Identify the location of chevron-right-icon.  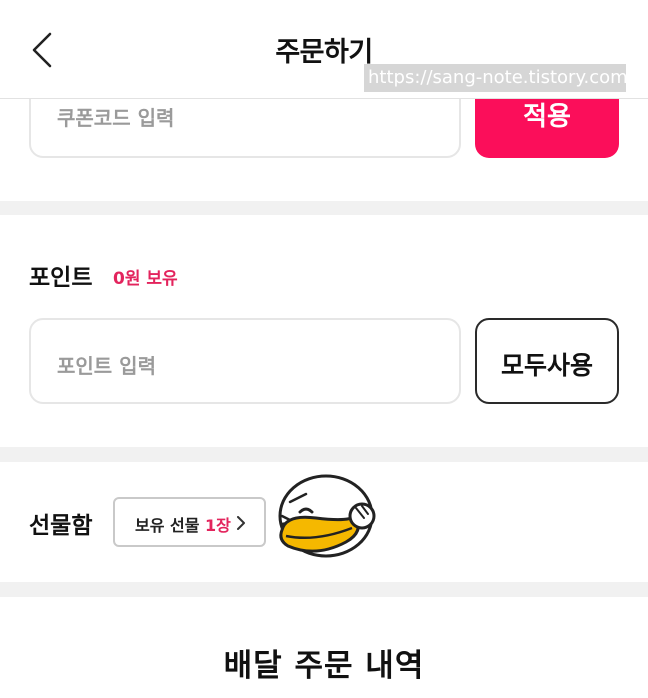
(241, 524).